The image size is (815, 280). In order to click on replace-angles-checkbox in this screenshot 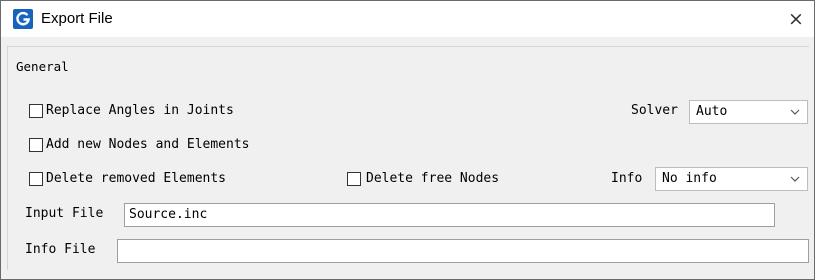, I will do `click(36, 111)`.